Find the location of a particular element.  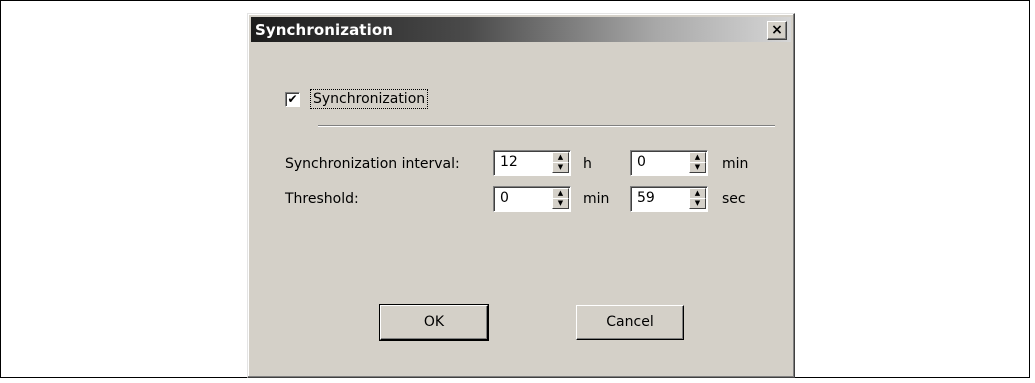

sync-checkbox: ✔ is located at coordinates (292, 99).